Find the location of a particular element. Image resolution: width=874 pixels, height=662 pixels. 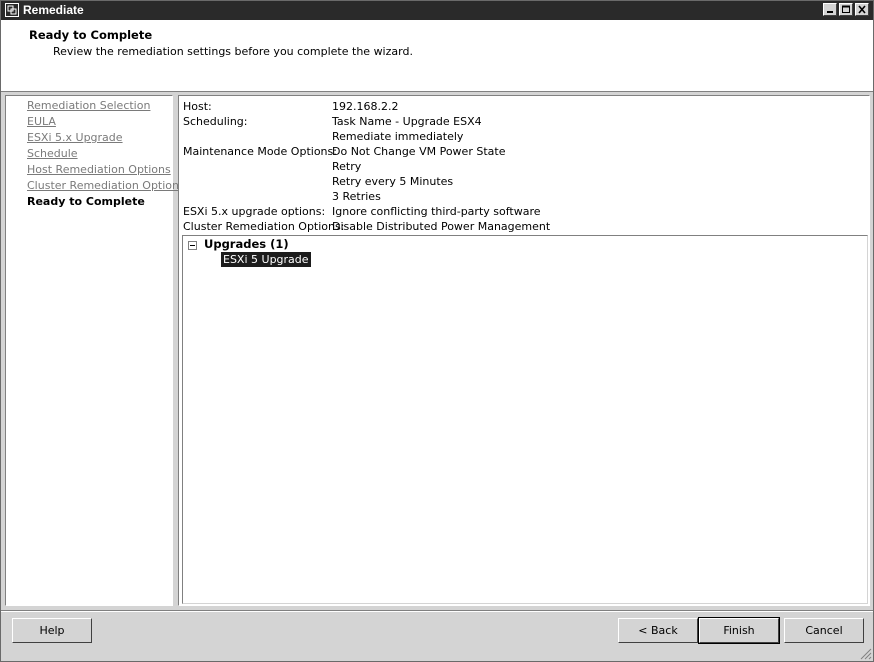

title-bar: Remediate is located at coordinates (437, 10).